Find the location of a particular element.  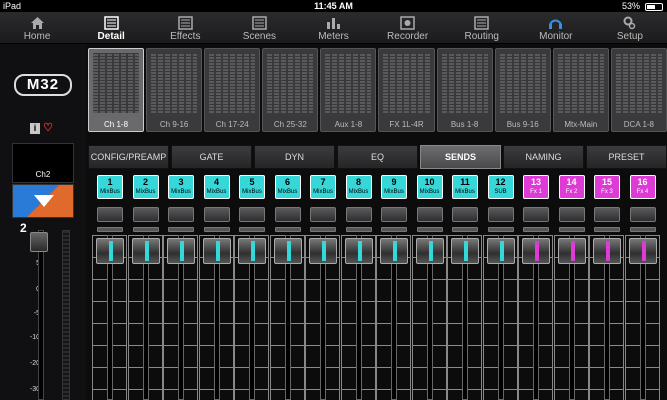

nav-label: Detail is located at coordinates (111, 36).